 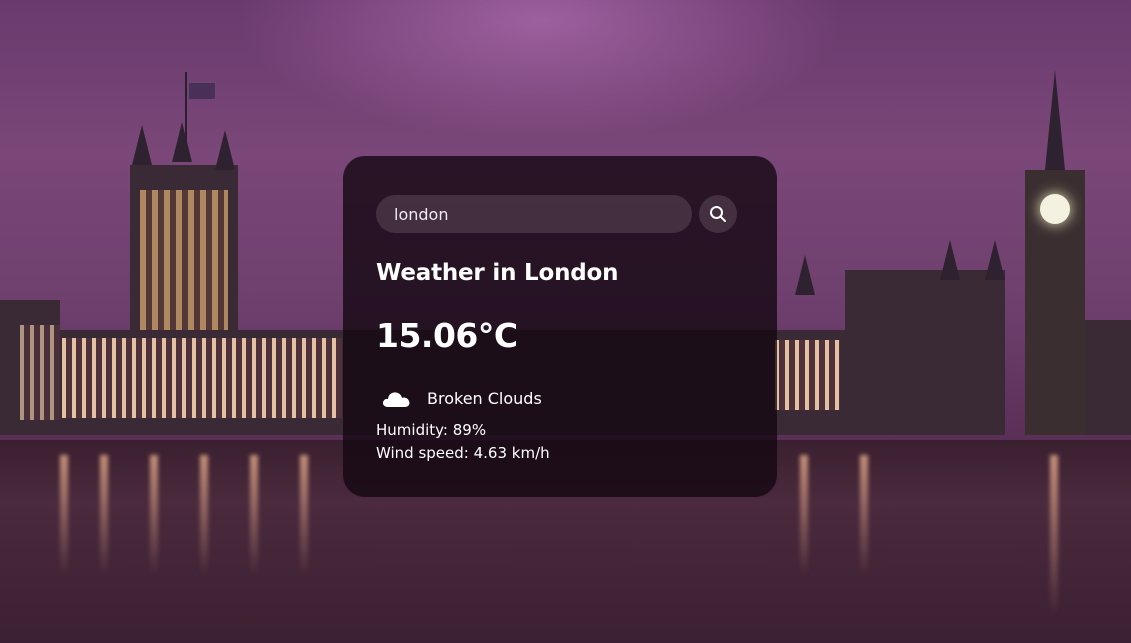 I want to click on search-input, so click(x=534, y=214).